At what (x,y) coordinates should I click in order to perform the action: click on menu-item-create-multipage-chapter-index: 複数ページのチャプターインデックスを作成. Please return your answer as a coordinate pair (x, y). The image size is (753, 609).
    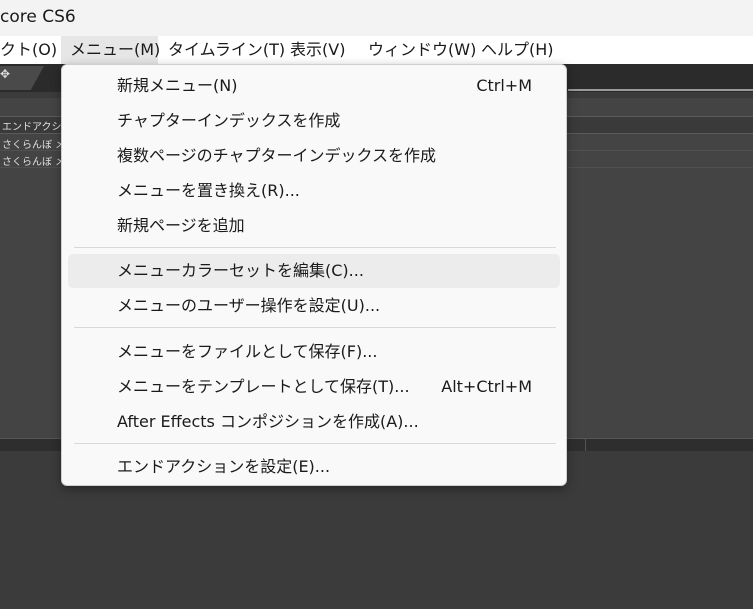
    Looking at the image, I should click on (314, 156).